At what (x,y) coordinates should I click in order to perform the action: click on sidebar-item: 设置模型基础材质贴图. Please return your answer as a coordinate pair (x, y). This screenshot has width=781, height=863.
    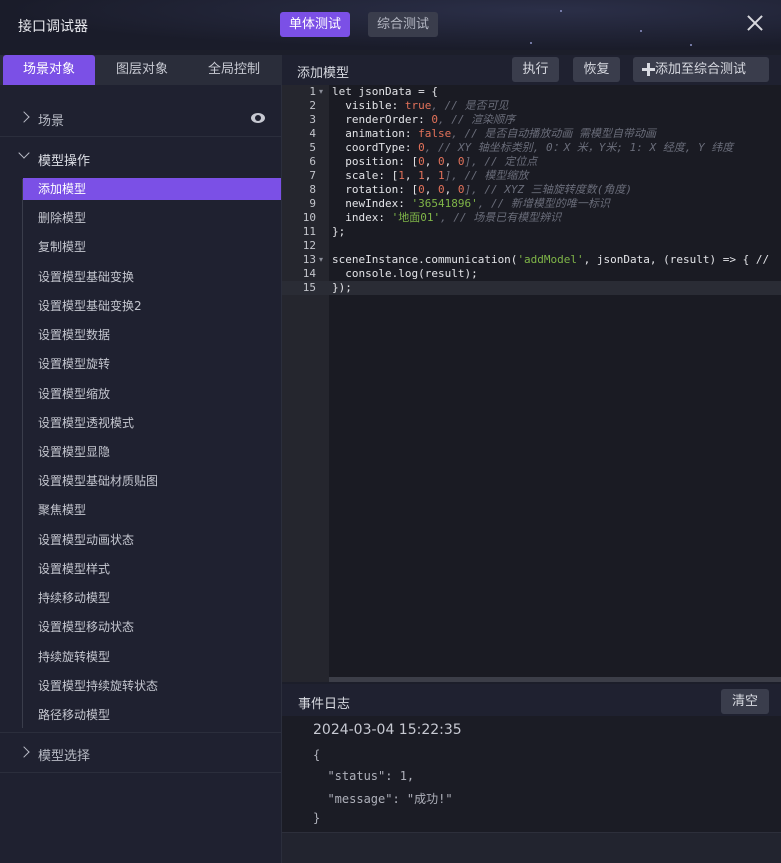
    Looking at the image, I should click on (152, 481).